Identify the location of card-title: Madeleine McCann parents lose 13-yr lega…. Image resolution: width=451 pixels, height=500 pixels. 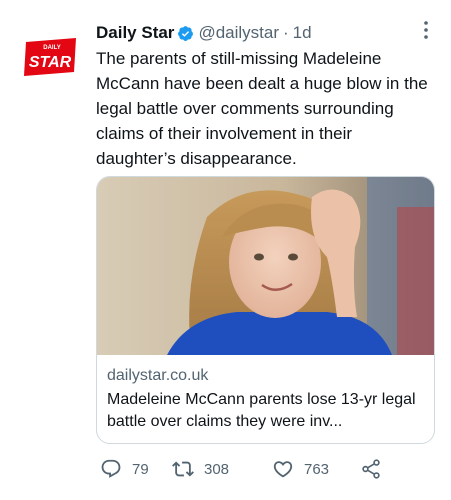
(261, 410).